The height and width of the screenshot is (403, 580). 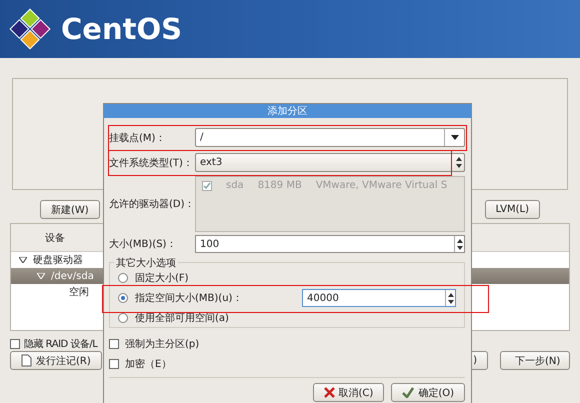 I want to click on frame-title: 其它大小选项, so click(x=146, y=263).